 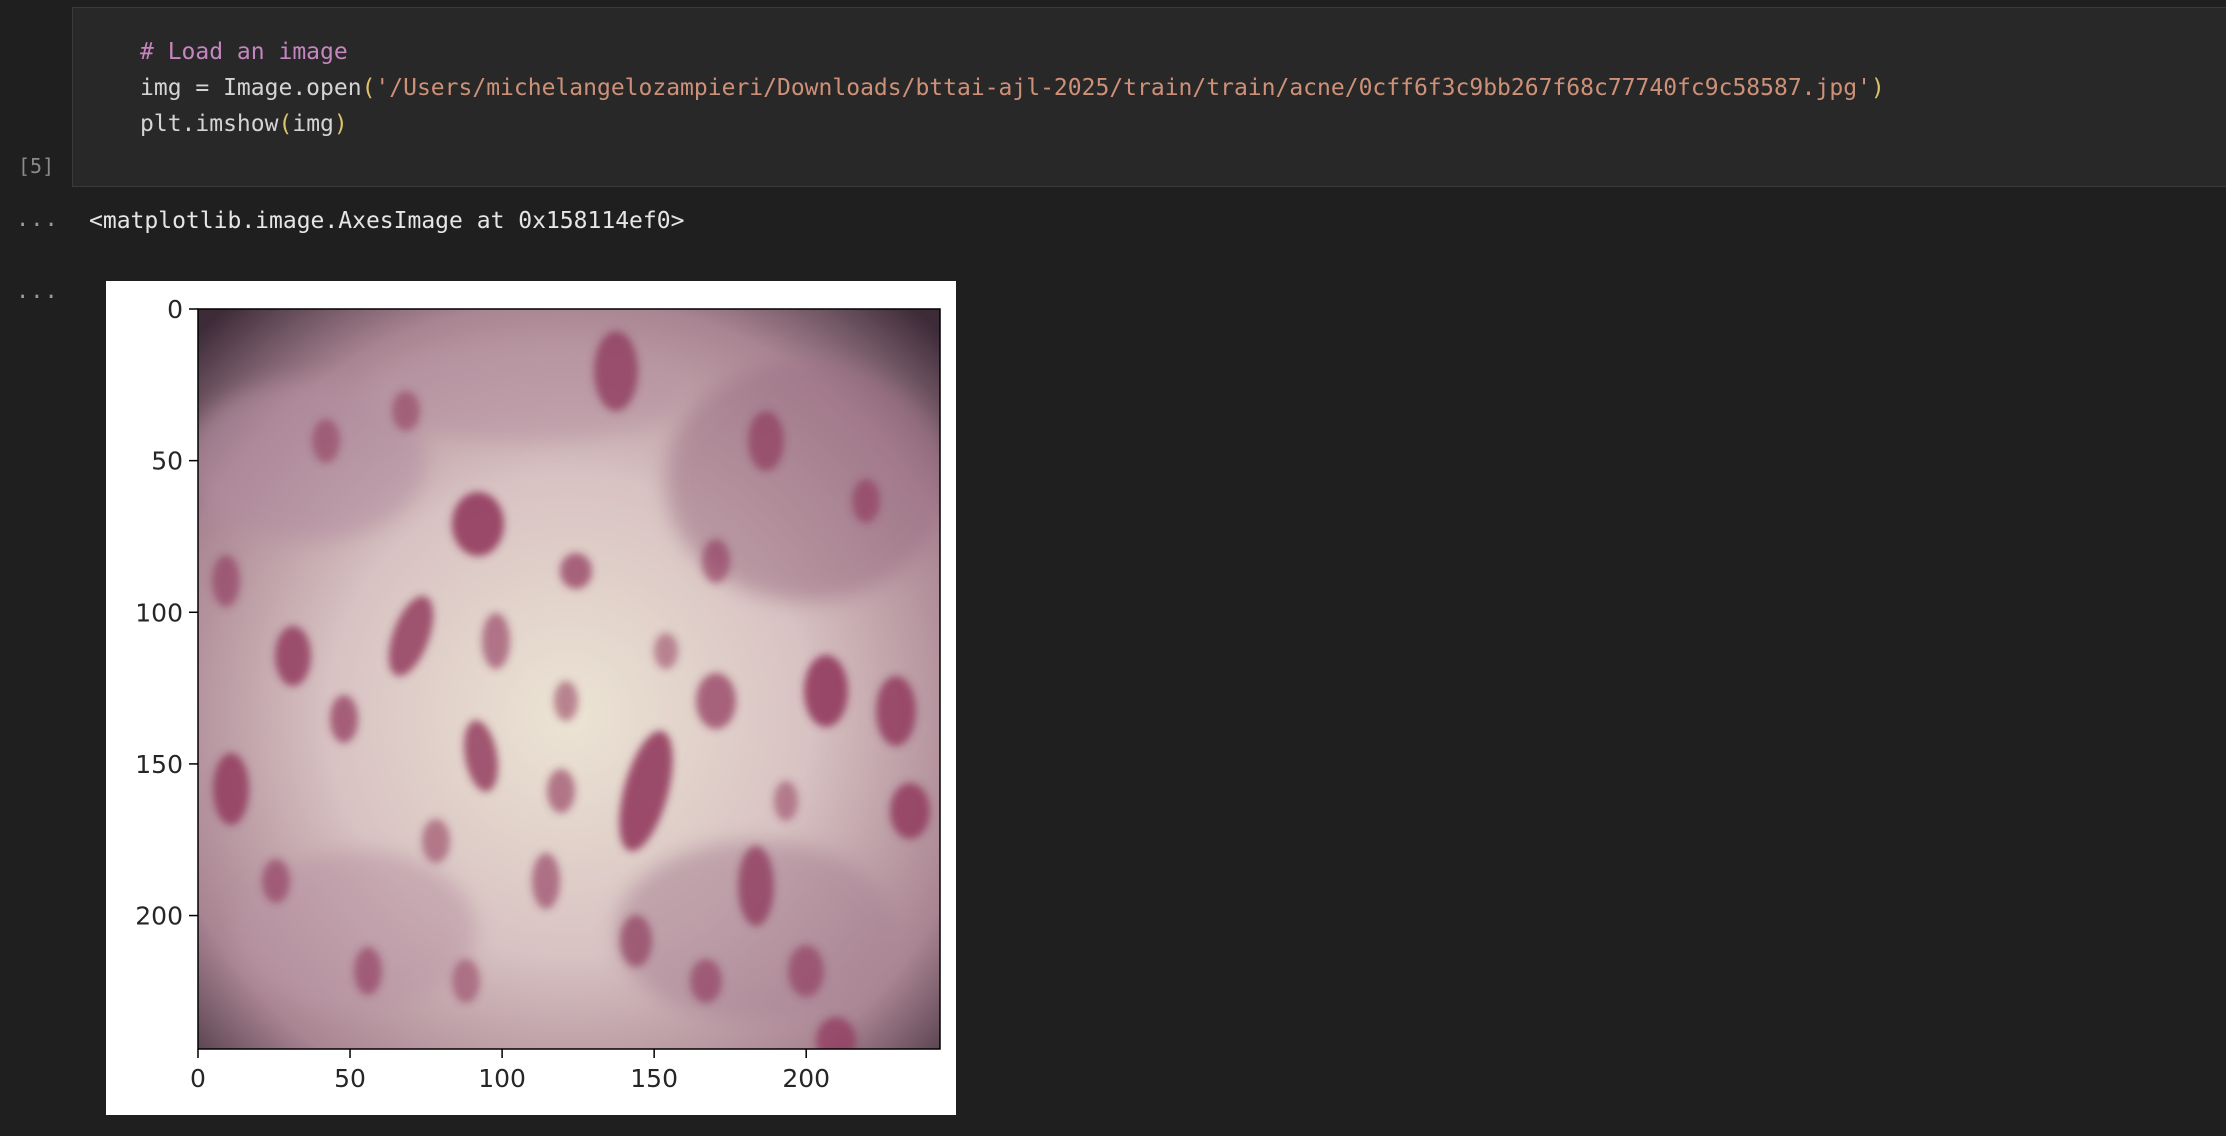 I want to click on x-tick-label: 0, so click(x=198, y=1078).